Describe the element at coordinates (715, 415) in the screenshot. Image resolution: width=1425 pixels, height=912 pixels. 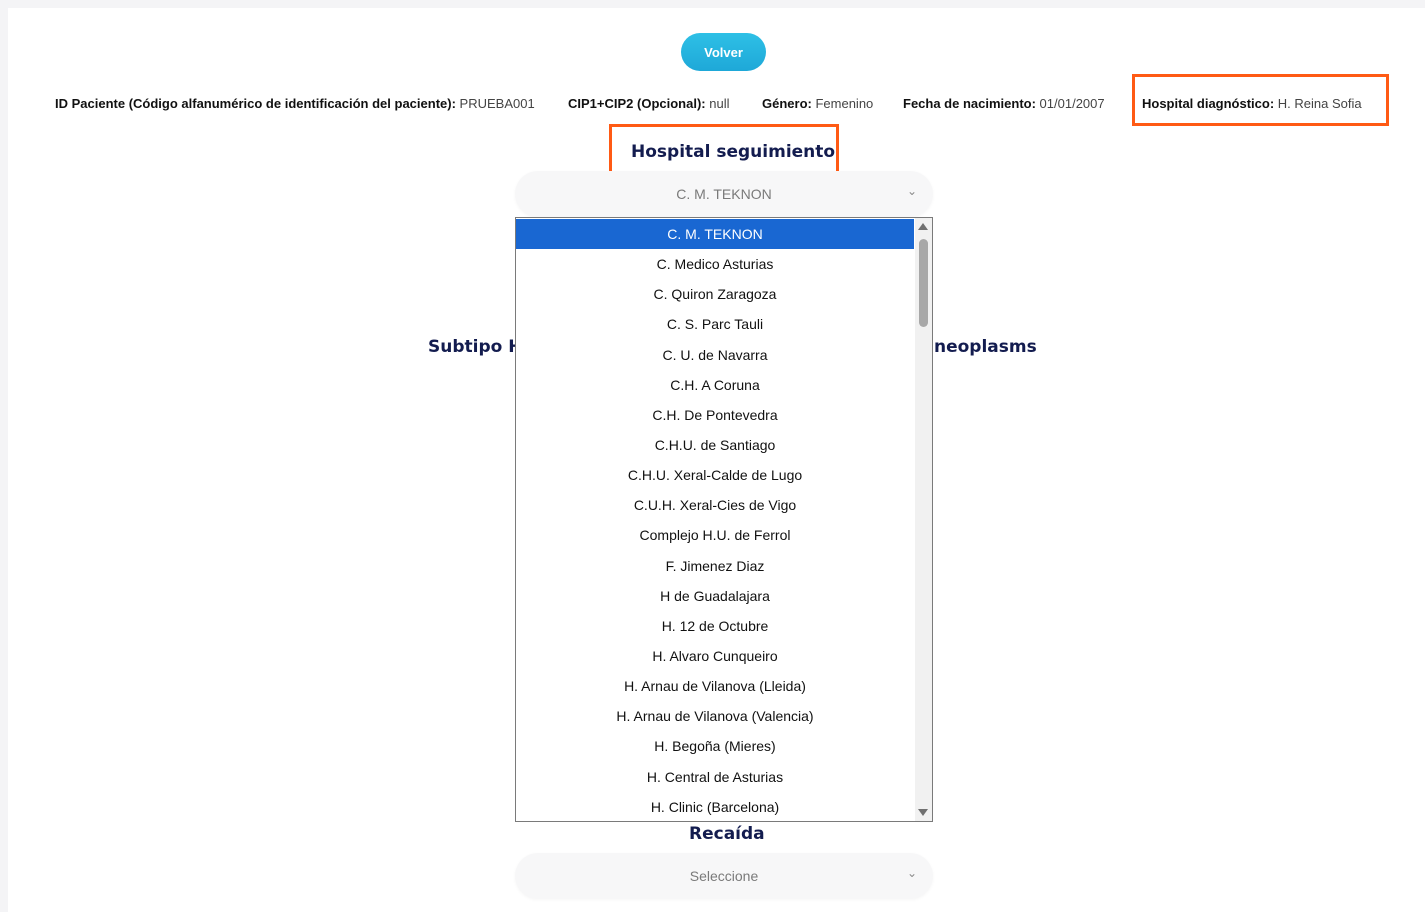
I see `hospital-option: C.H. De Pontevedra` at that location.